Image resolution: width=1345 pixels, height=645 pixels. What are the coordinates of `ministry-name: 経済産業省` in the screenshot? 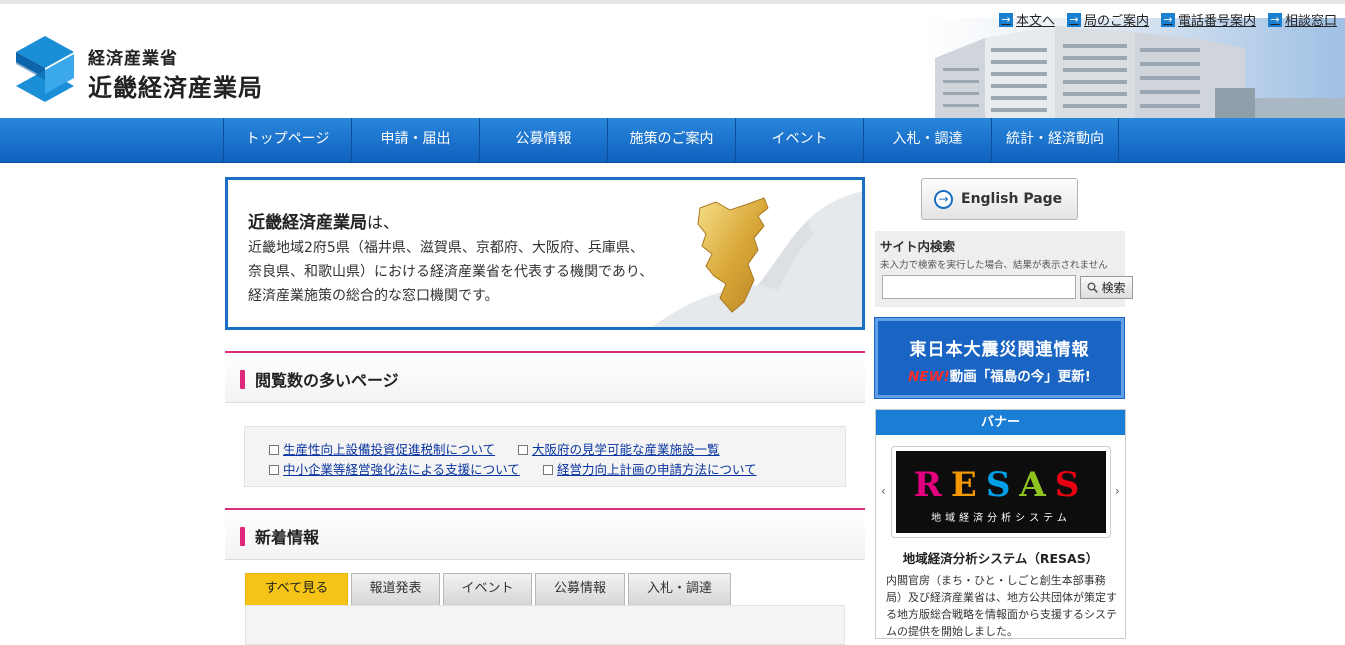 It's located at (133, 59).